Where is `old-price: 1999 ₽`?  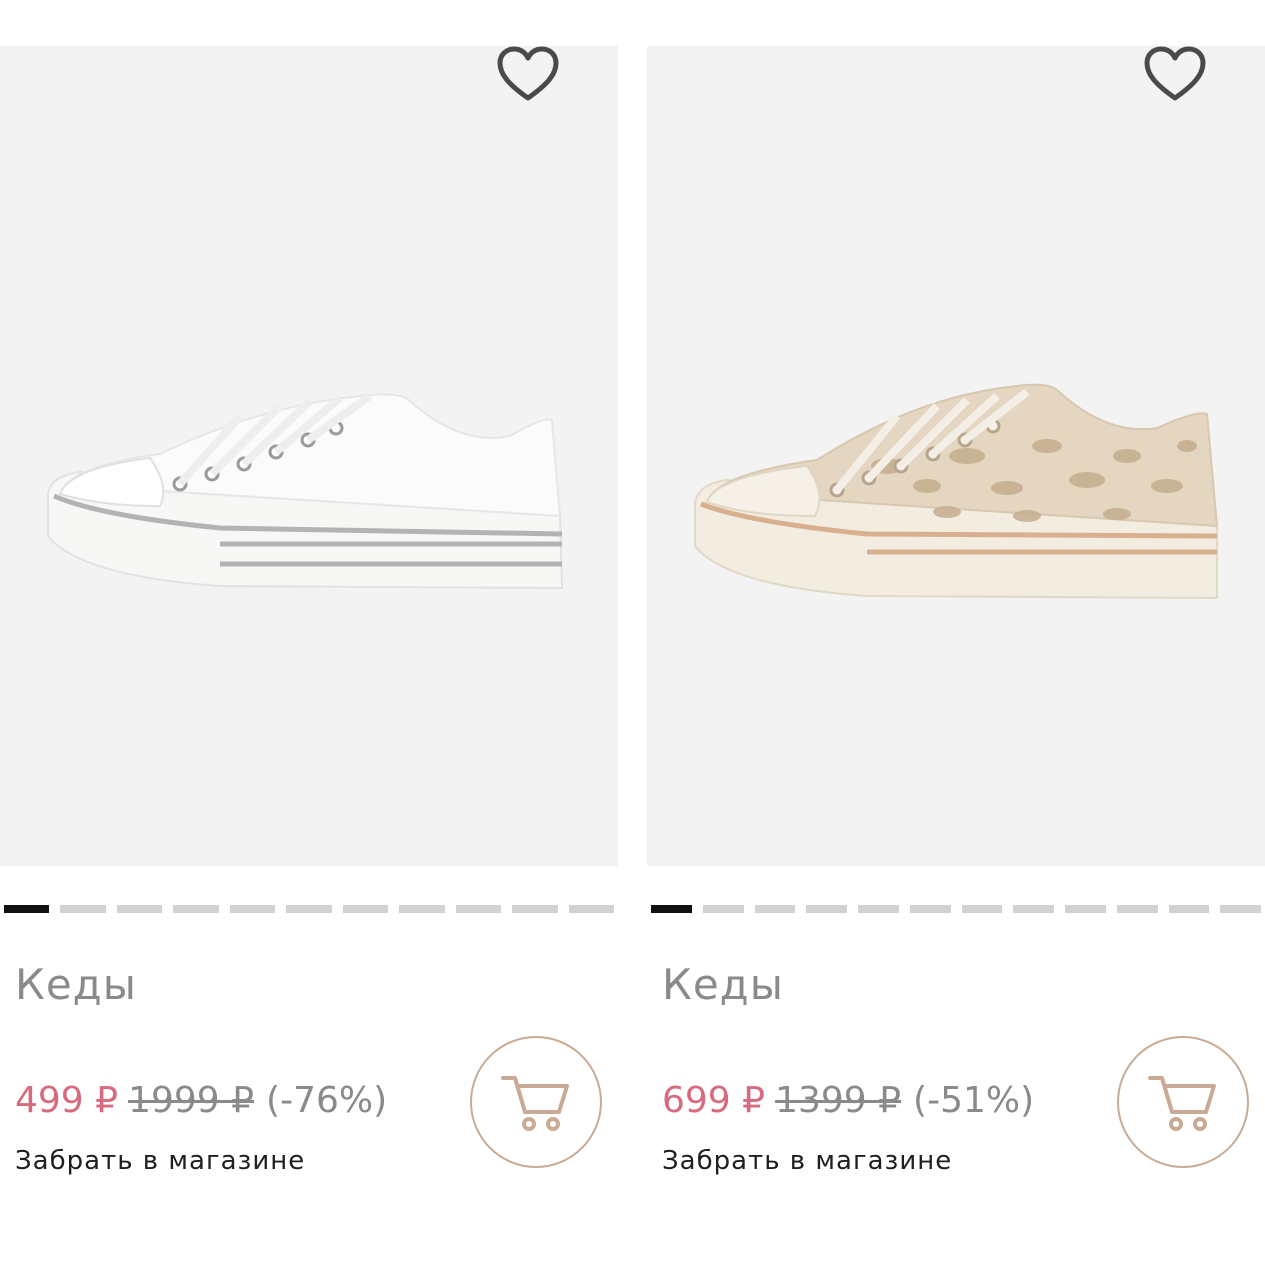
old-price: 1999 ₽ is located at coordinates (191, 1100).